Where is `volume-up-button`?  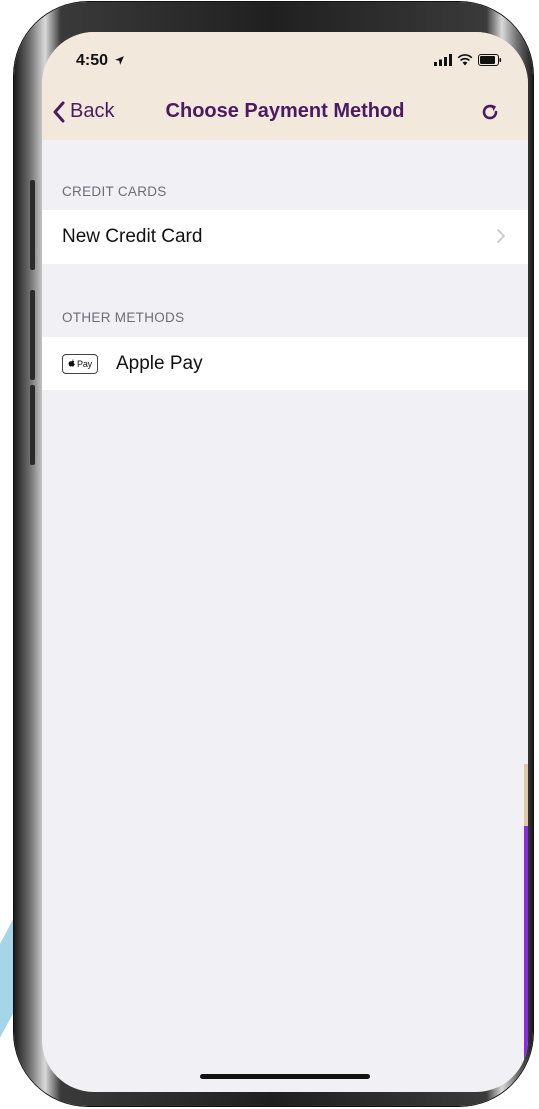
volume-up-button is located at coordinates (32, 225).